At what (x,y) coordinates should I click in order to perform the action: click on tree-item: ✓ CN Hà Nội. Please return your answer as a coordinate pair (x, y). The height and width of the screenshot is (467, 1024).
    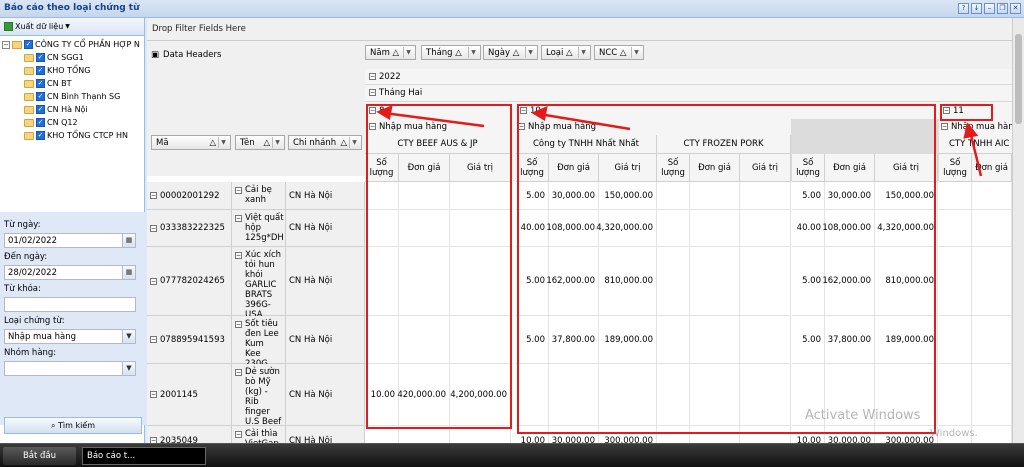
    Looking at the image, I should click on (72, 109).